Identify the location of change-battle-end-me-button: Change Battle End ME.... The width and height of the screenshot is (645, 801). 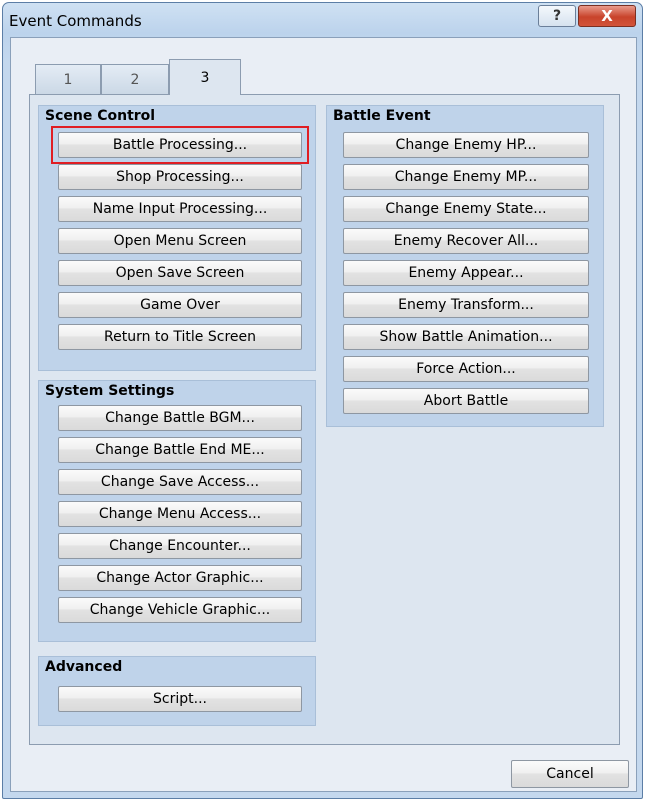
(180, 450).